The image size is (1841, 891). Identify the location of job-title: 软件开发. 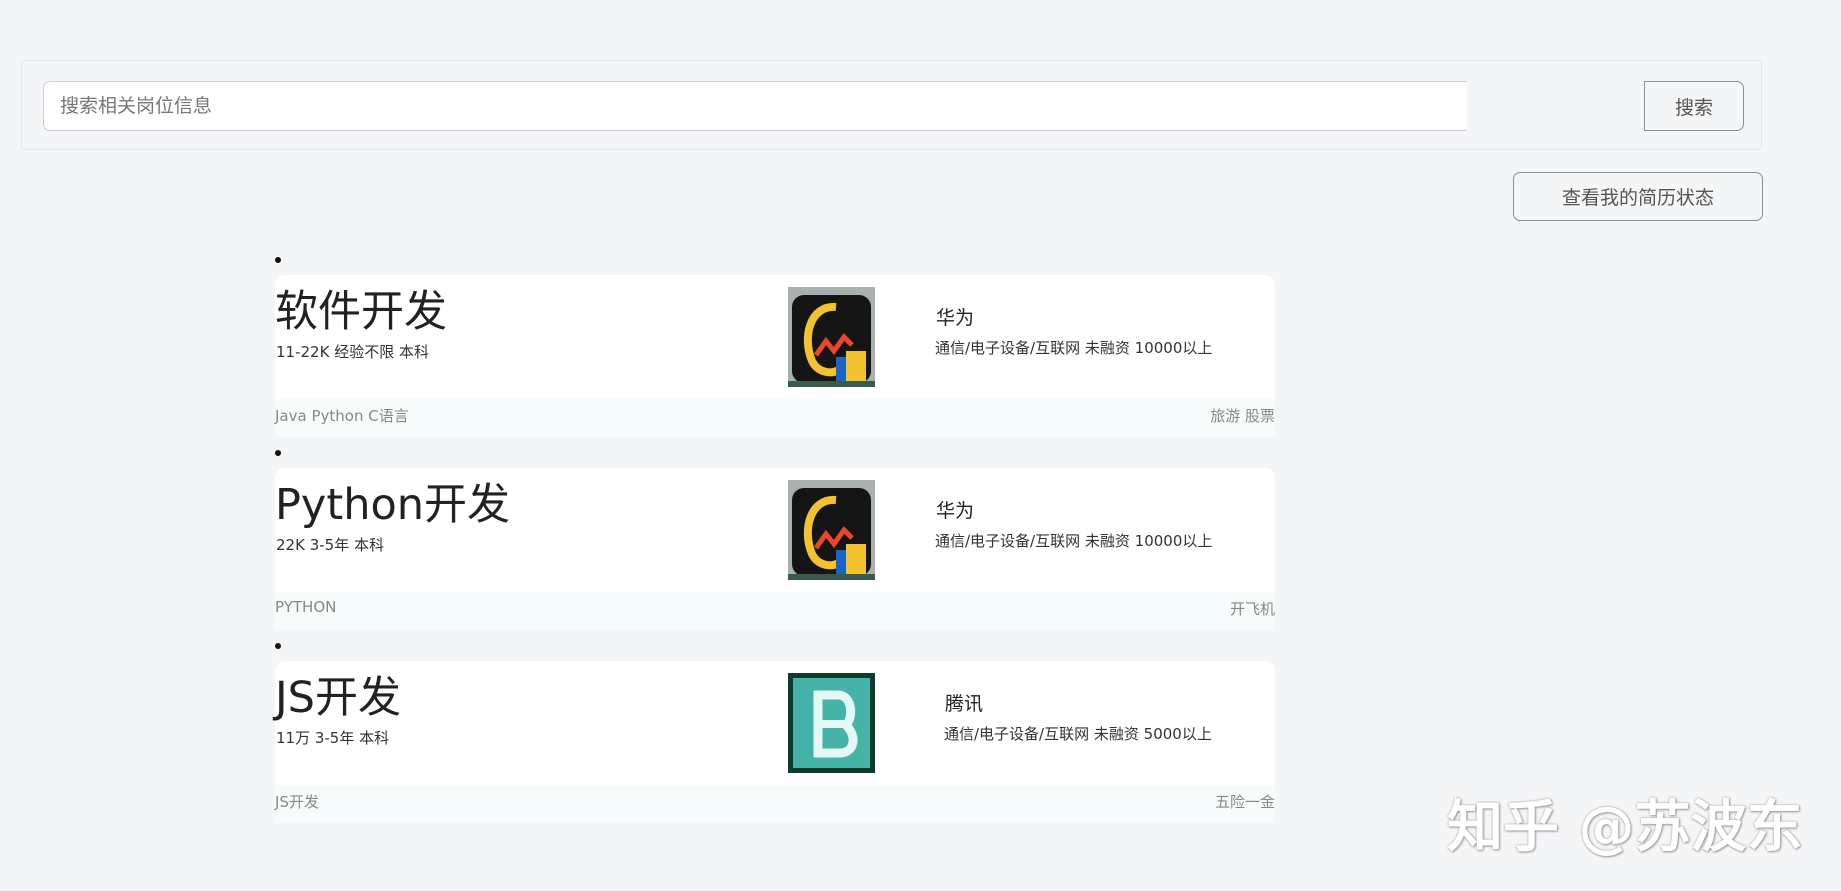
(361, 308).